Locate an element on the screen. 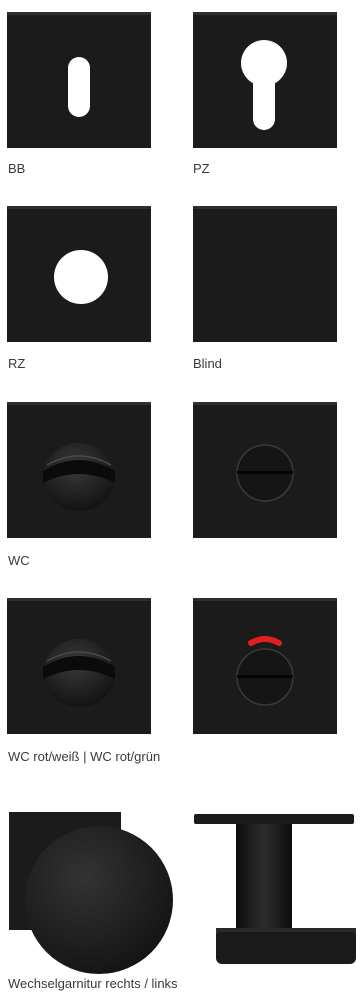 Image resolution: width=362 pixels, height=993 pixels. rosette-pz is located at coordinates (265, 80).